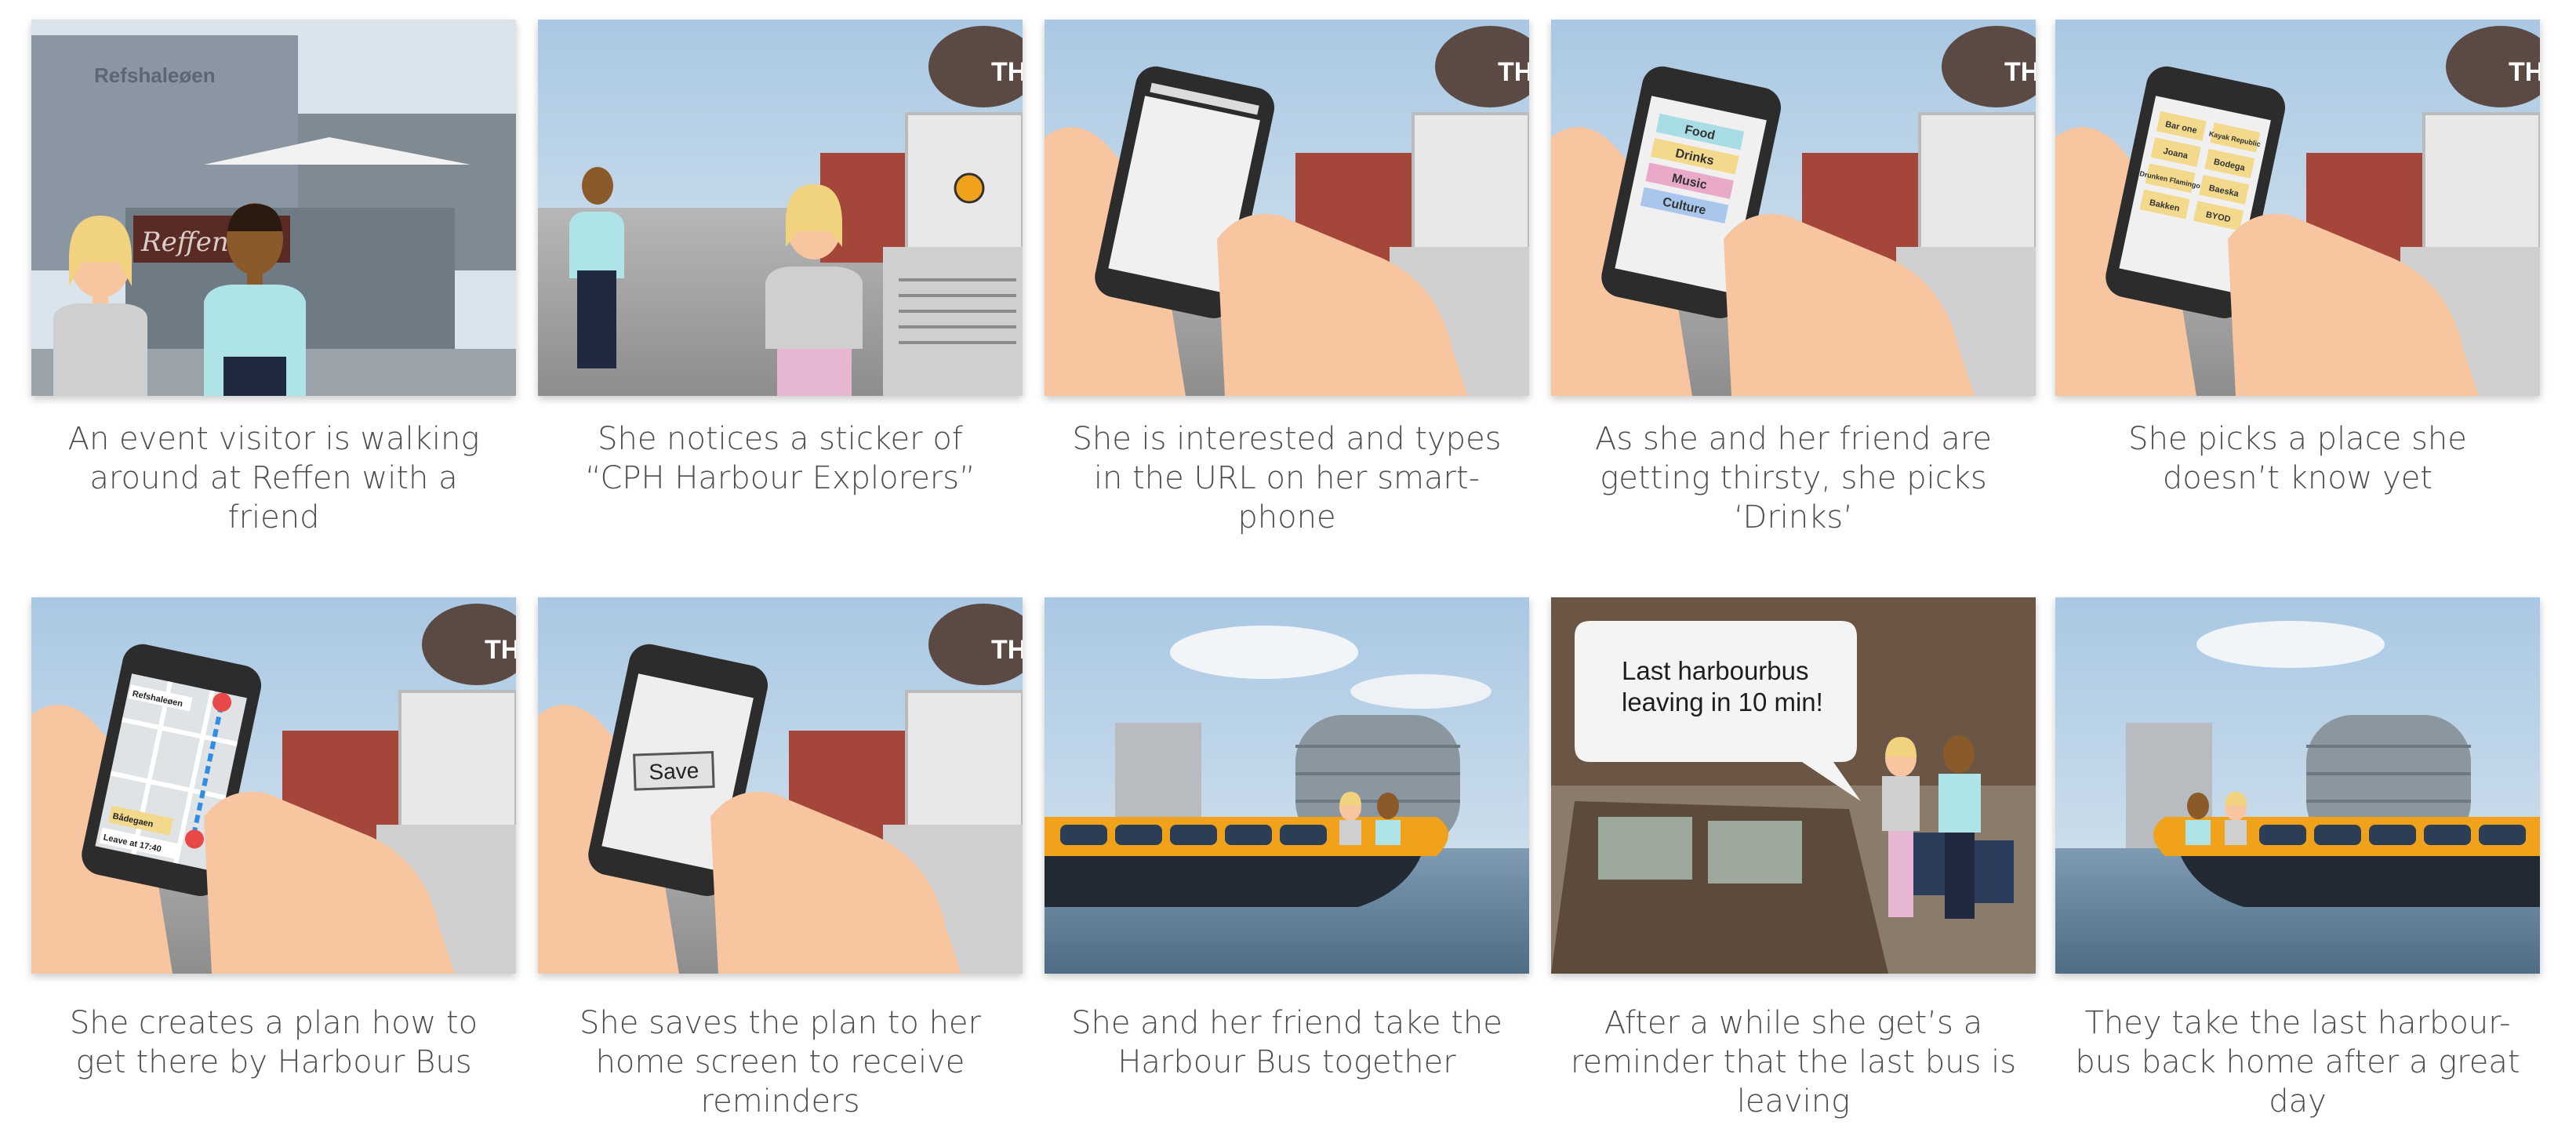 This screenshot has height=1132, width=2576. I want to click on route-plan-illustration: TH Refshaleøen Bådegaen Leave at 17:40, so click(273, 785).